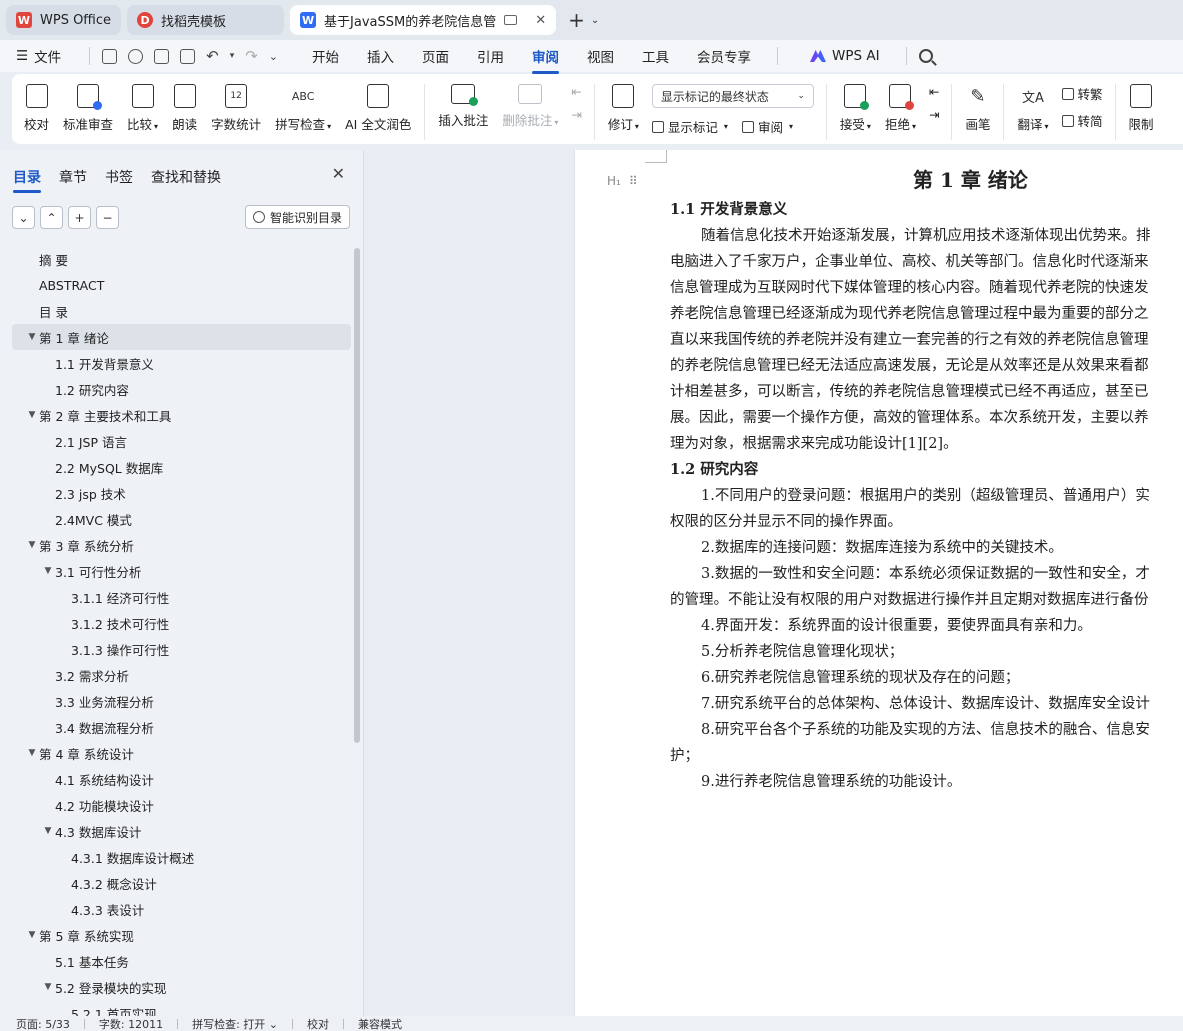 The image size is (1183, 1031). I want to click on next-comment-icon: ⇥, so click(576, 114).